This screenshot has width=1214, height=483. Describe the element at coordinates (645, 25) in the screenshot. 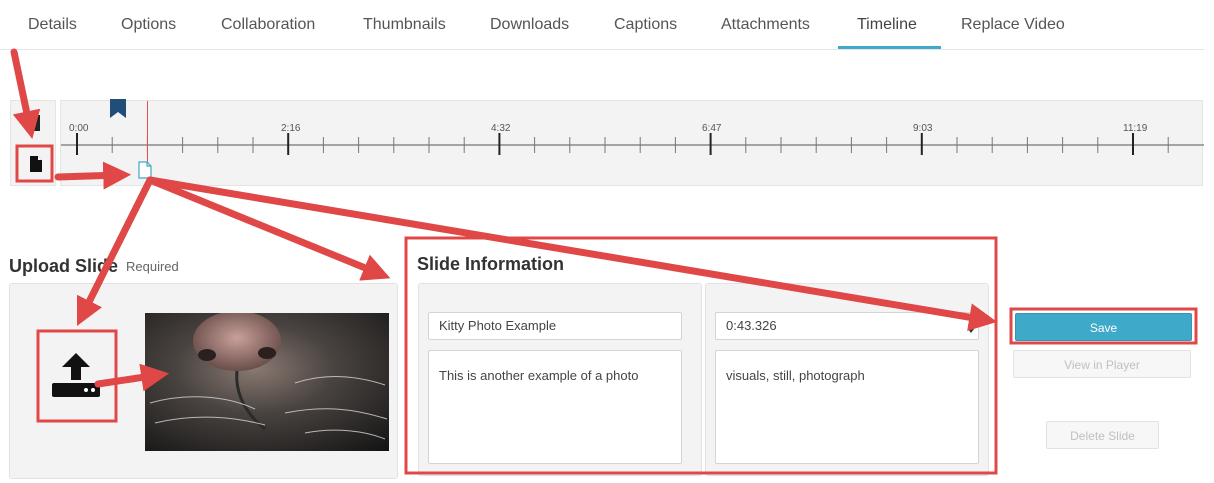

I see `tab-captions: Captions` at that location.